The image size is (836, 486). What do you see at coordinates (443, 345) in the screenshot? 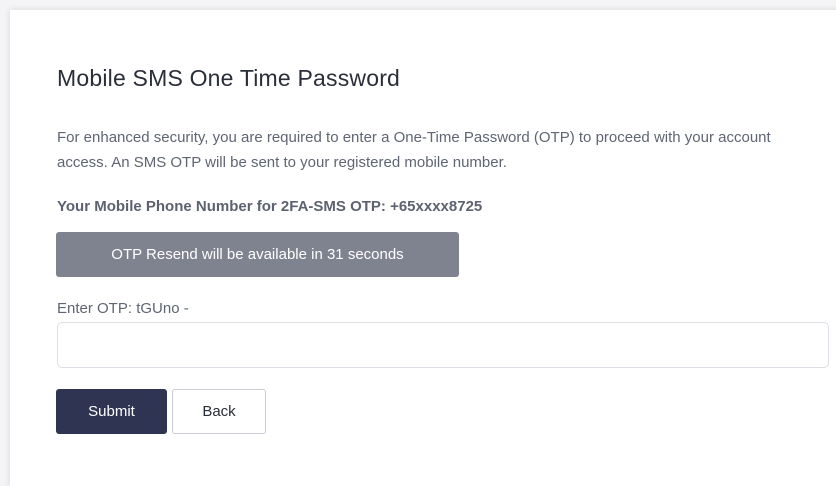
I see `otp-input` at bounding box center [443, 345].